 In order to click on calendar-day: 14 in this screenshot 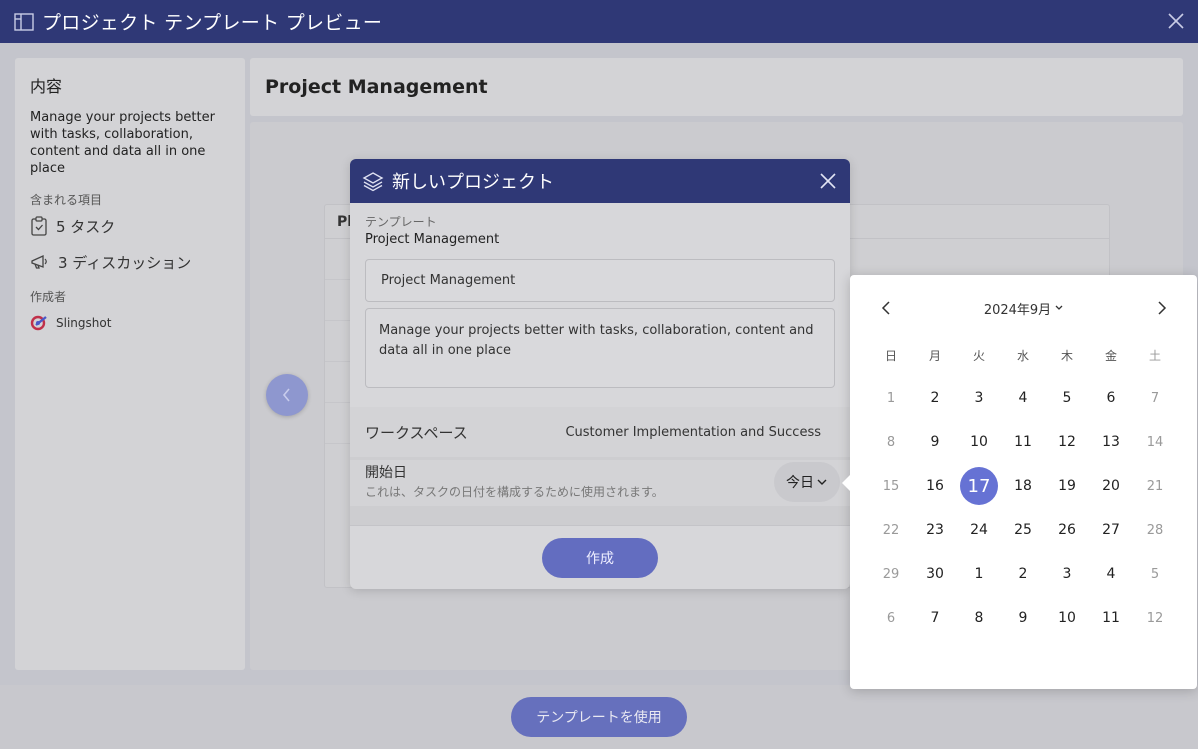, I will do `click(1155, 442)`.